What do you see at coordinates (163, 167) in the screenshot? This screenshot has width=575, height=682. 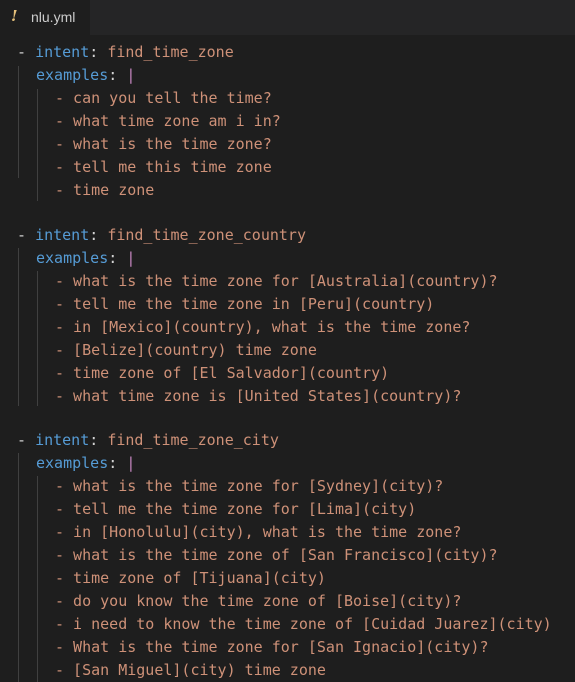 I see `example-line: - tell me this time zone` at bounding box center [163, 167].